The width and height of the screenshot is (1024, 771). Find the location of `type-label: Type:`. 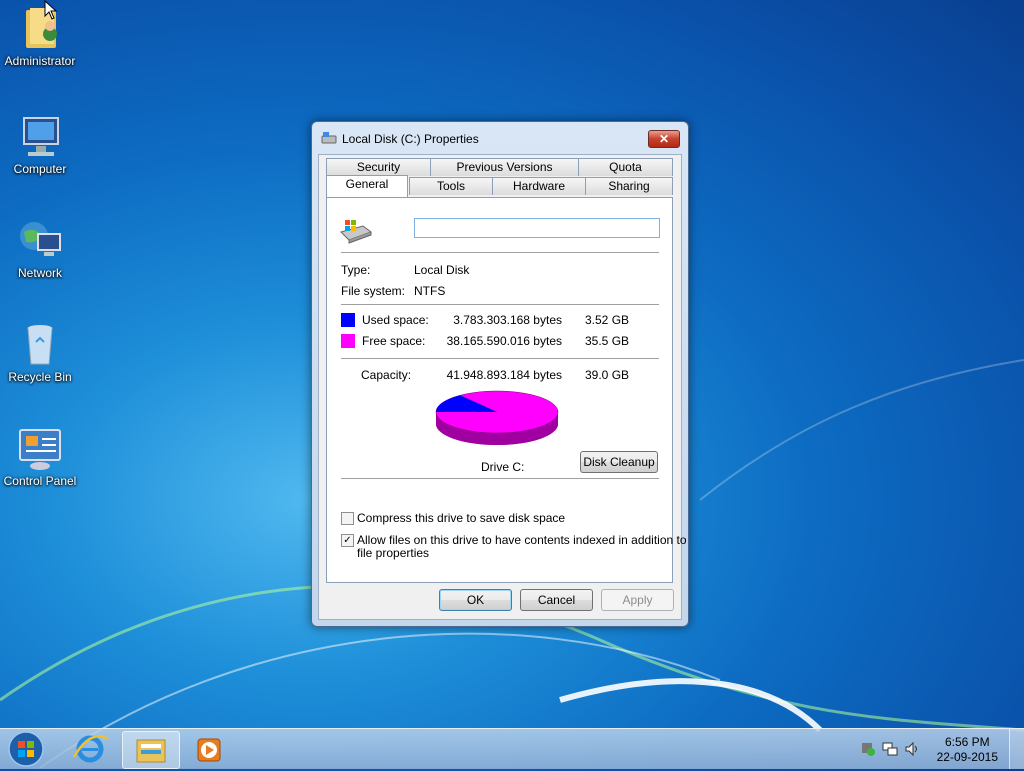

type-label: Type: is located at coordinates (356, 270).